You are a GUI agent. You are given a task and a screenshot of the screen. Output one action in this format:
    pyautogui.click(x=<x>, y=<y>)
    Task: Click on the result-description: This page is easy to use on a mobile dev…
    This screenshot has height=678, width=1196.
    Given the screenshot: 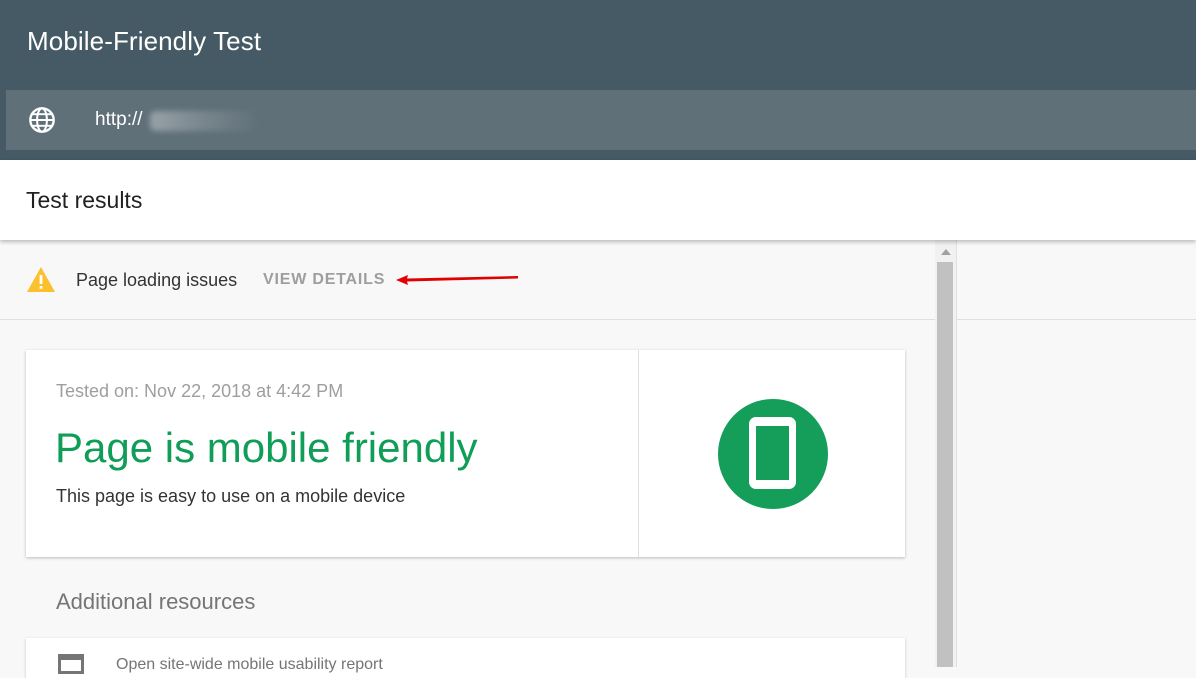 What is the action you would take?
    pyautogui.click(x=231, y=496)
    